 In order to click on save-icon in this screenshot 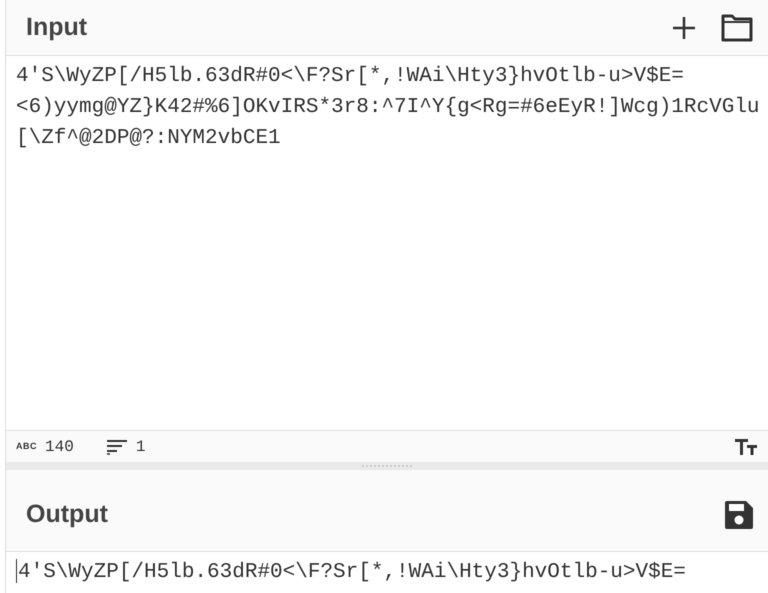, I will do `click(739, 515)`.